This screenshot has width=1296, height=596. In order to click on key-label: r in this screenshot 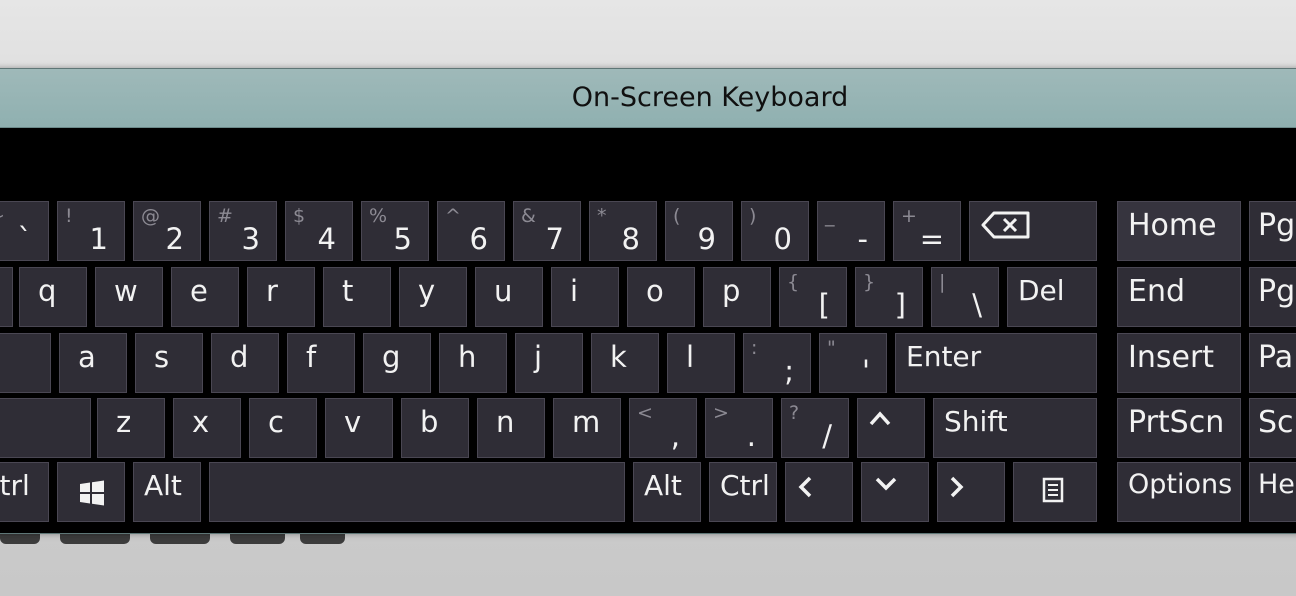, I will do `click(272, 291)`.